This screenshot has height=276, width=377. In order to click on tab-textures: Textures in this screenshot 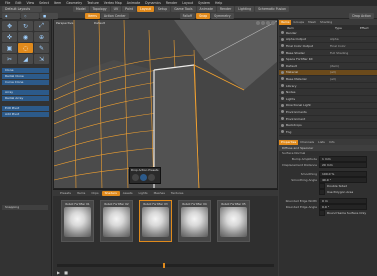, I will do `click(177, 193)`.